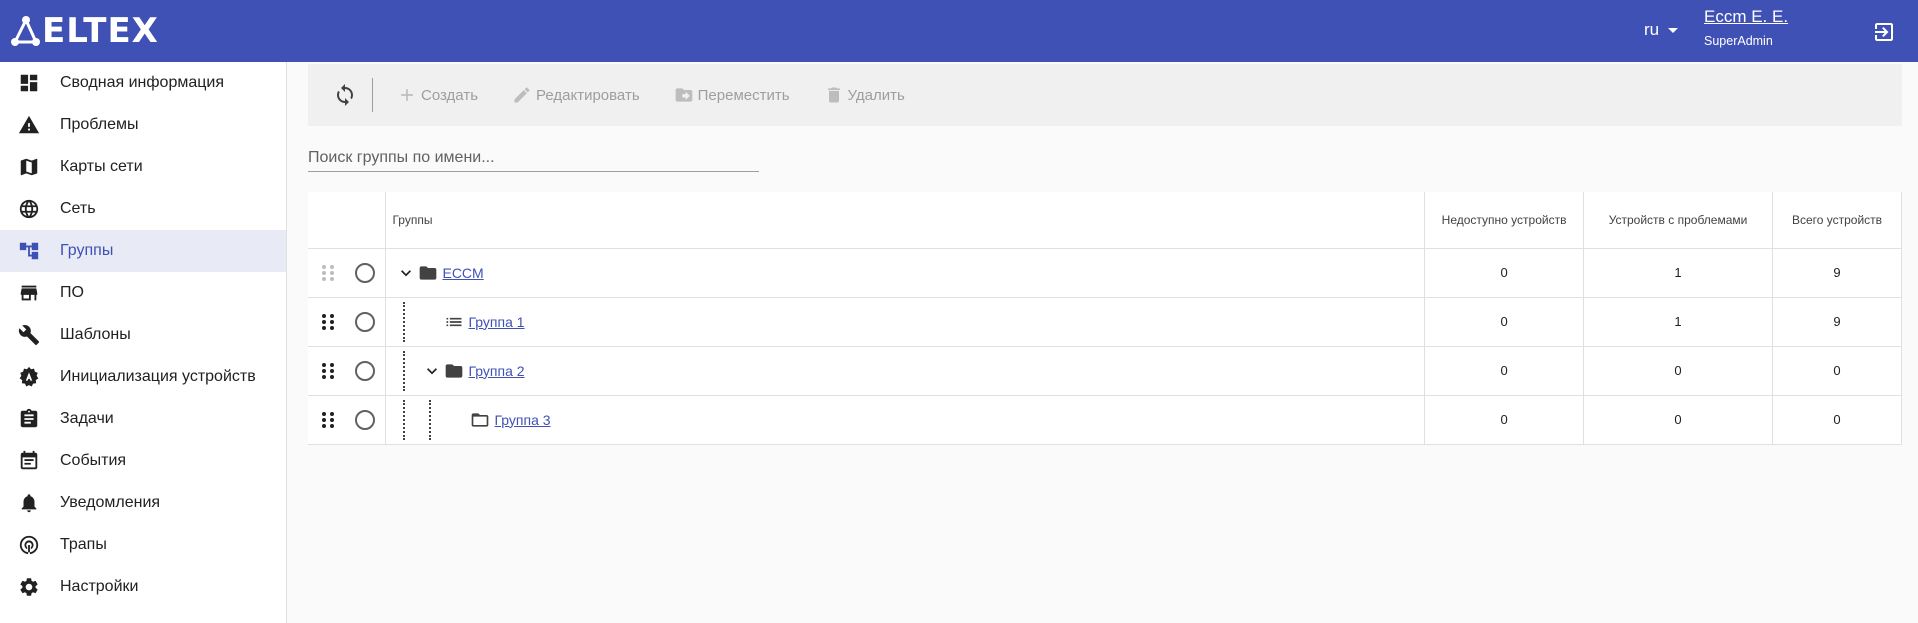 This screenshot has height=623, width=1918. What do you see at coordinates (29, 125) in the screenshot?
I see `warning-icon` at bounding box center [29, 125].